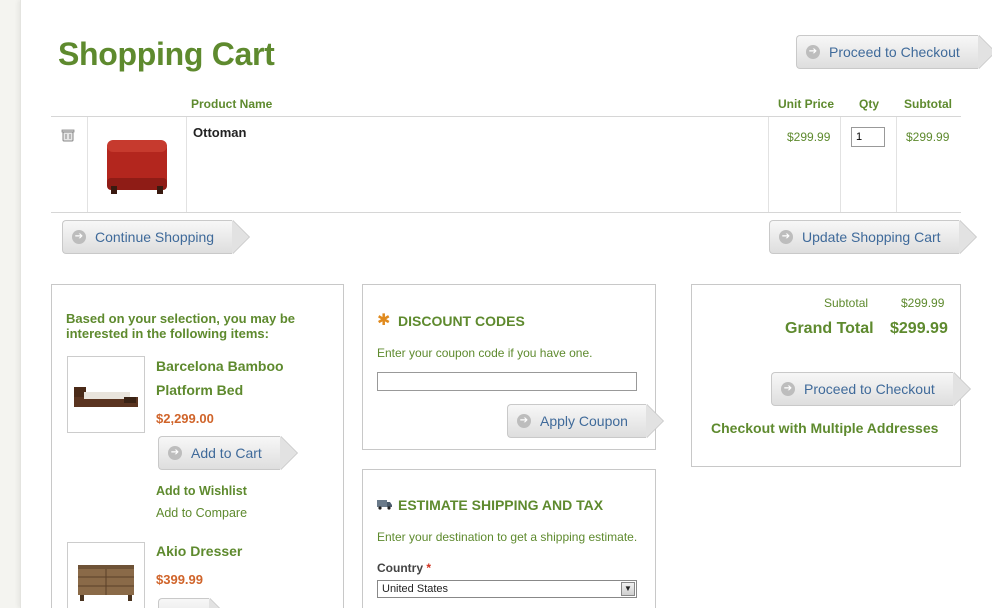 The height and width of the screenshot is (608, 992). Describe the element at coordinates (179, 579) in the screenshot. I see `crosssell-item-price: $399.99` at that location.